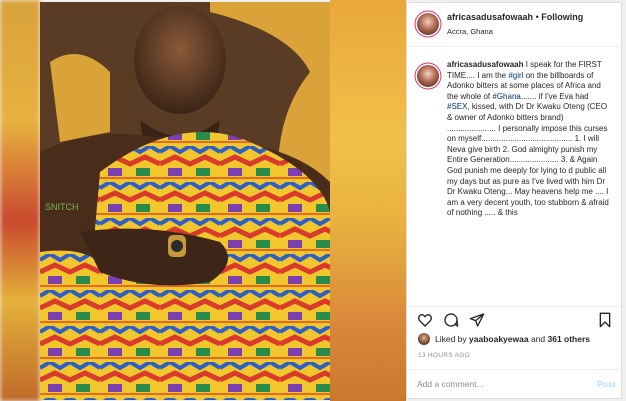 The width and height of the screenshot is (626, 401). What do you see at coordinates (506, 96) in the screenshot?
I see `hashtag-link: #Ghana` at bounding box center [506, 96].